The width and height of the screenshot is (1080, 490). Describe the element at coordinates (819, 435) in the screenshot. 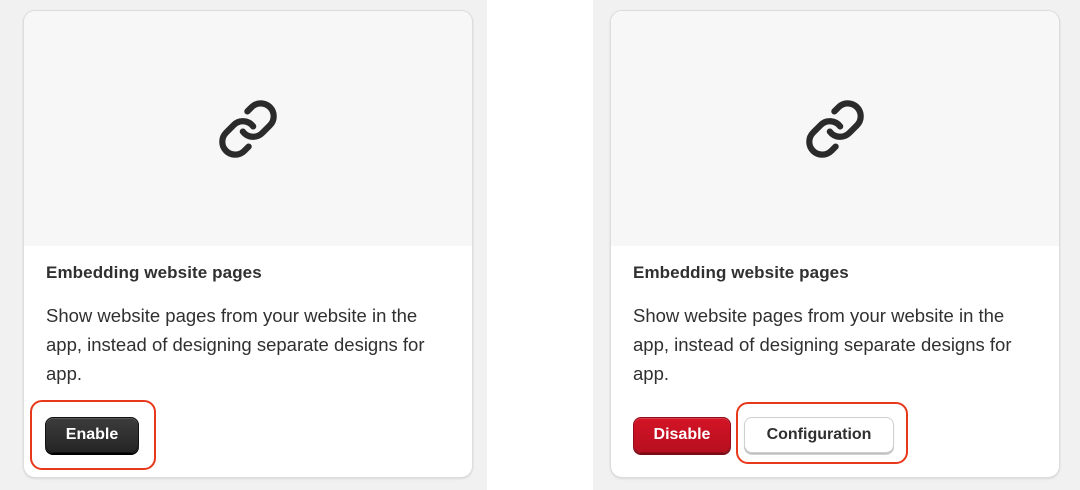

I see `configuration-button: Configuration` at that location.